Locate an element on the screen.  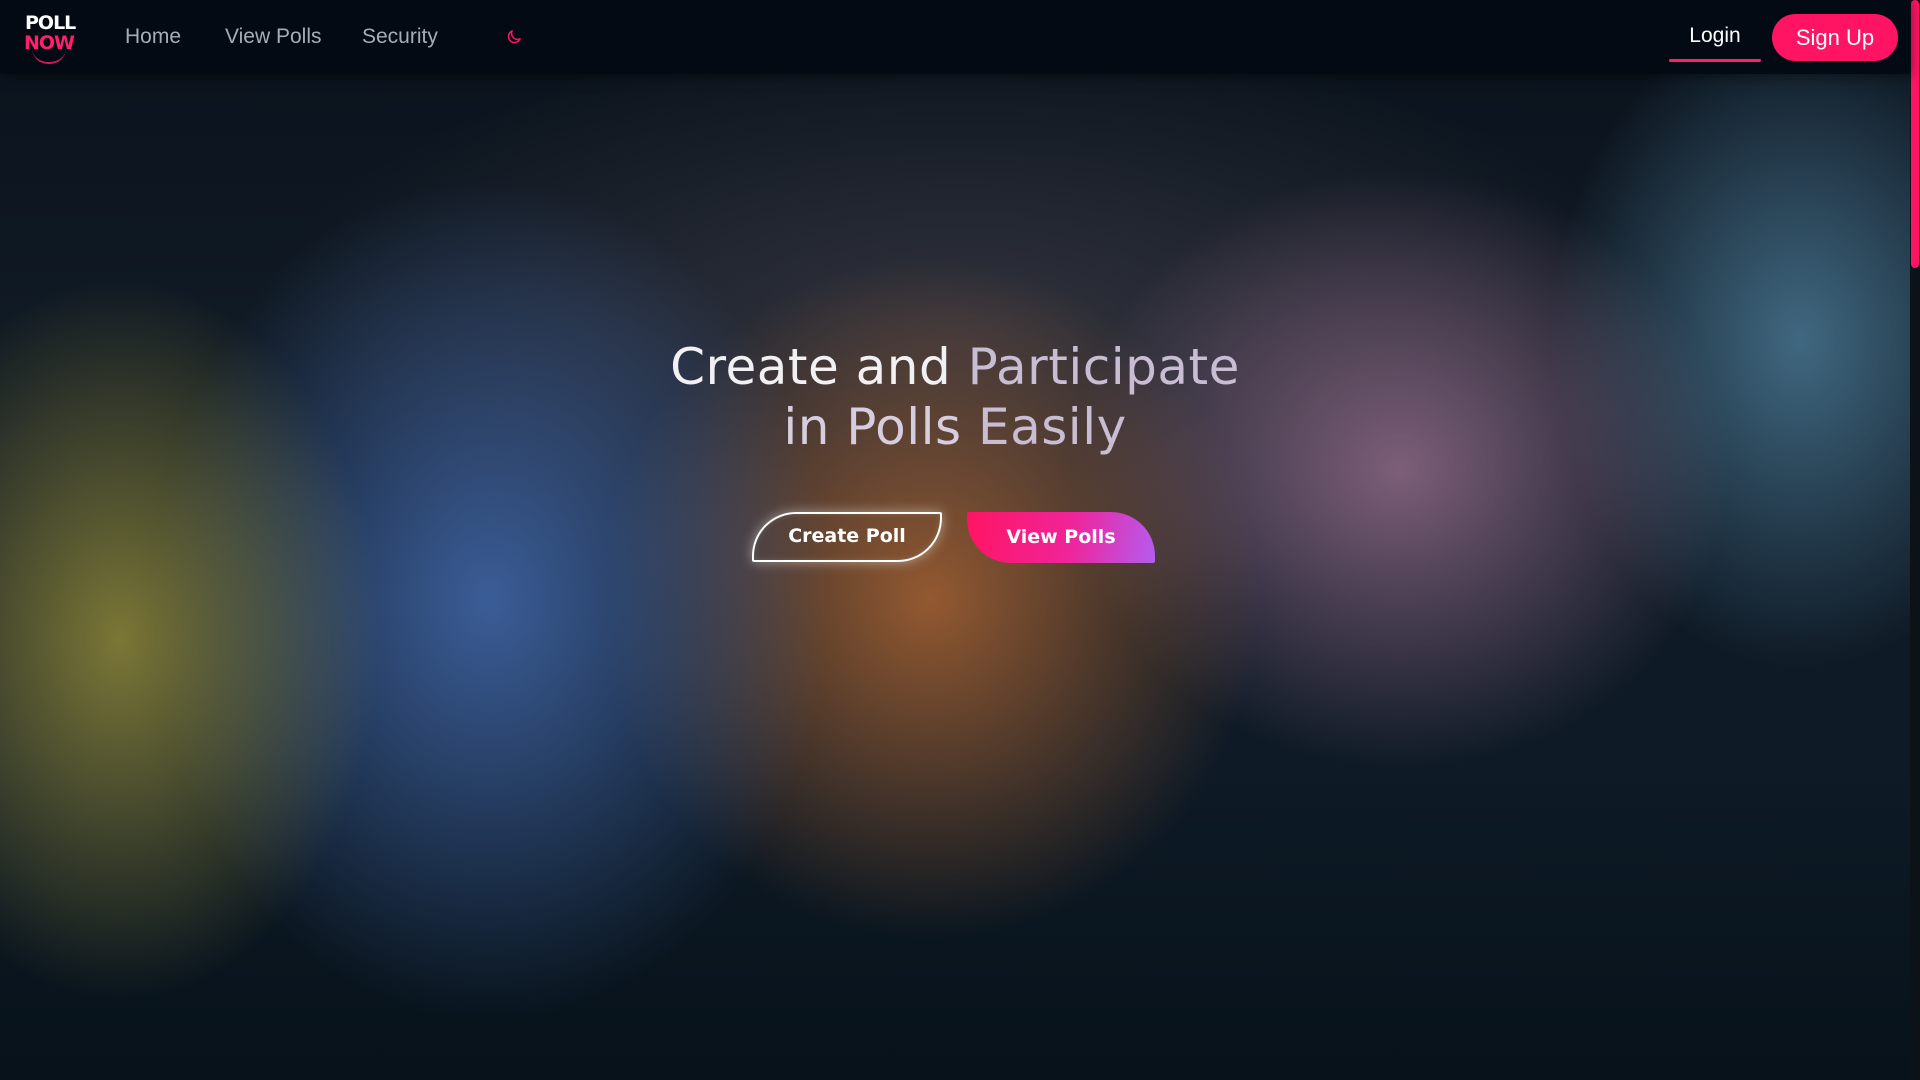
login-label: Login is located at coordinates (1715, 35).